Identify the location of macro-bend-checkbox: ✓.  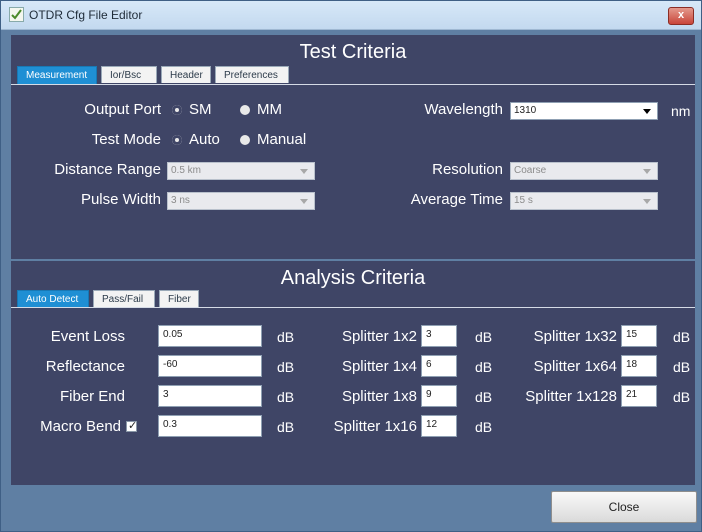
(132, 426).